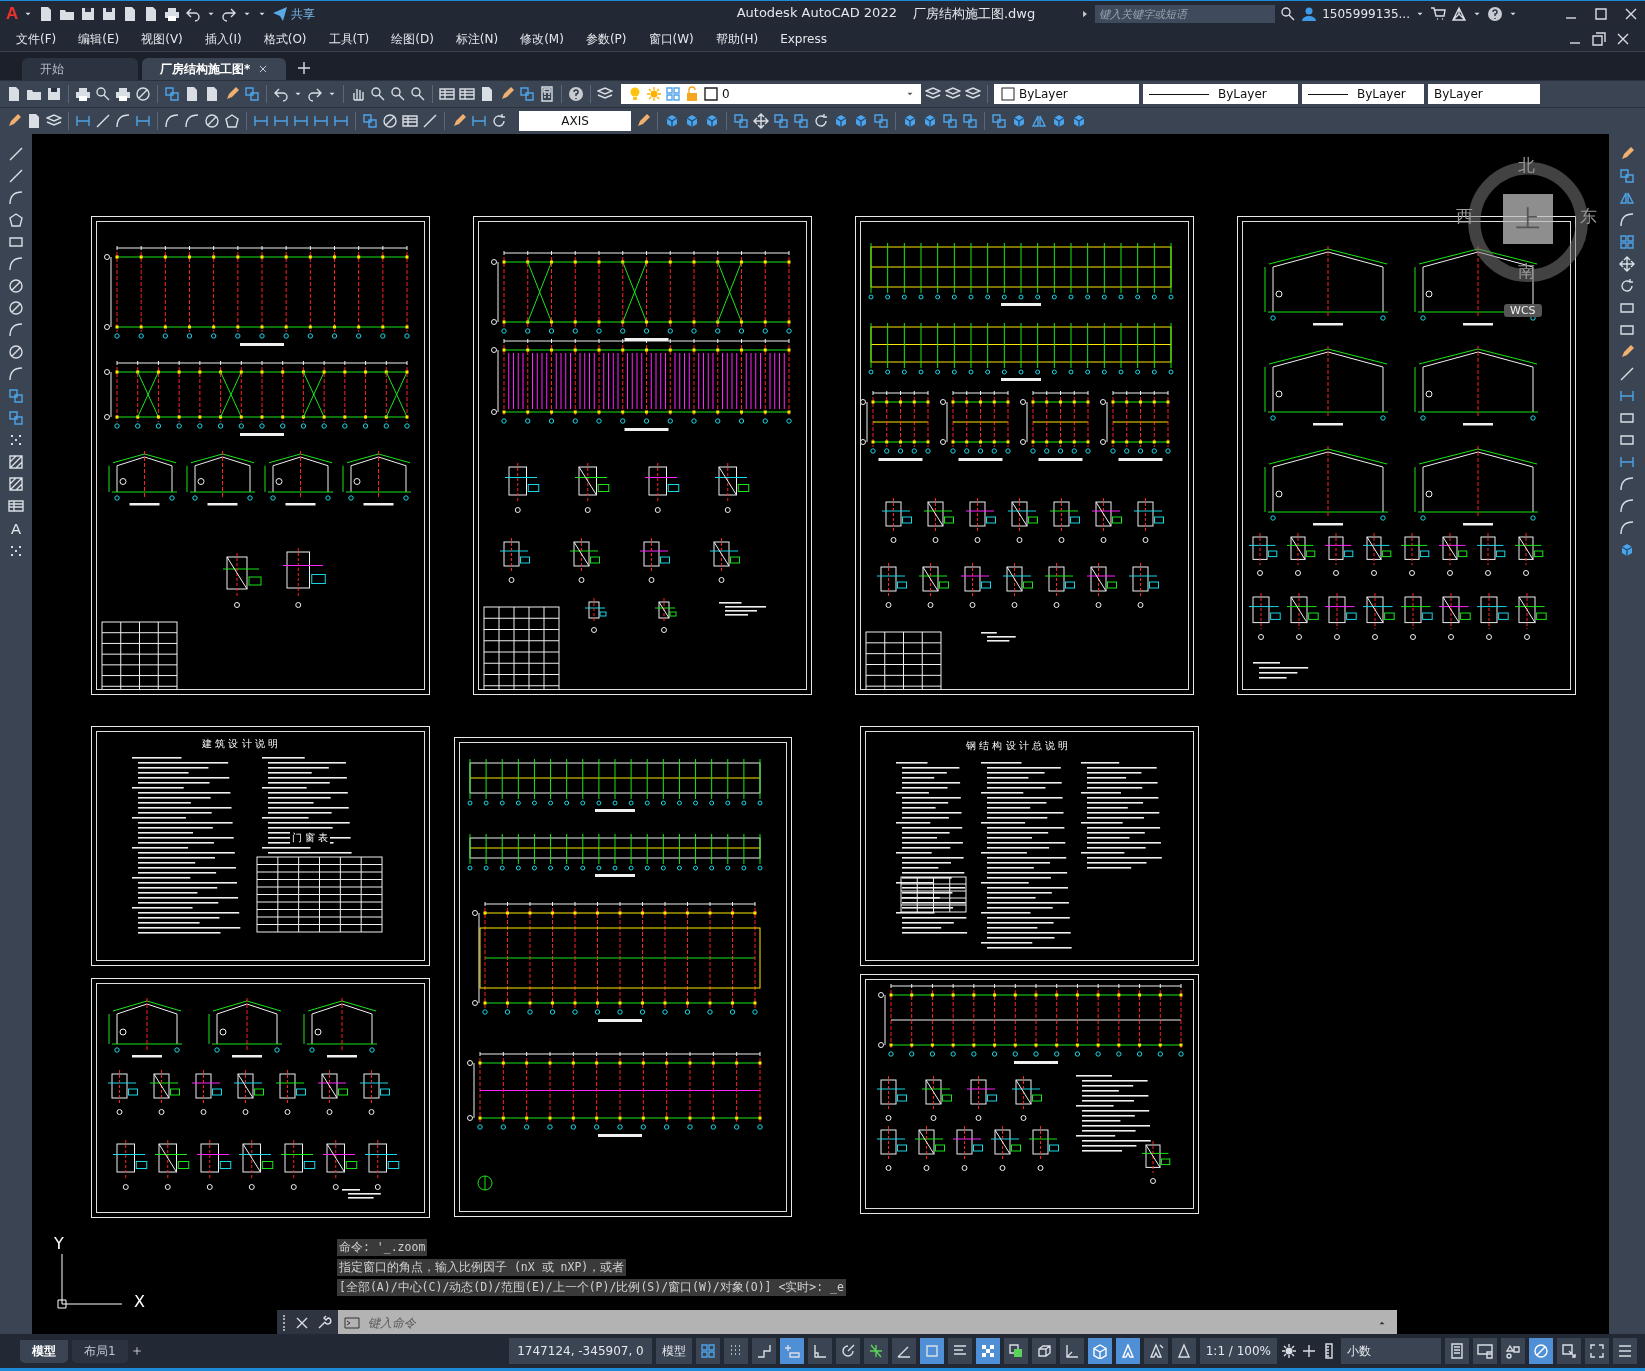 The image size is (1645, 1371). Describe the element at coordinates (1438, 14) in the screenshot. I see `cart-icon` at that location.